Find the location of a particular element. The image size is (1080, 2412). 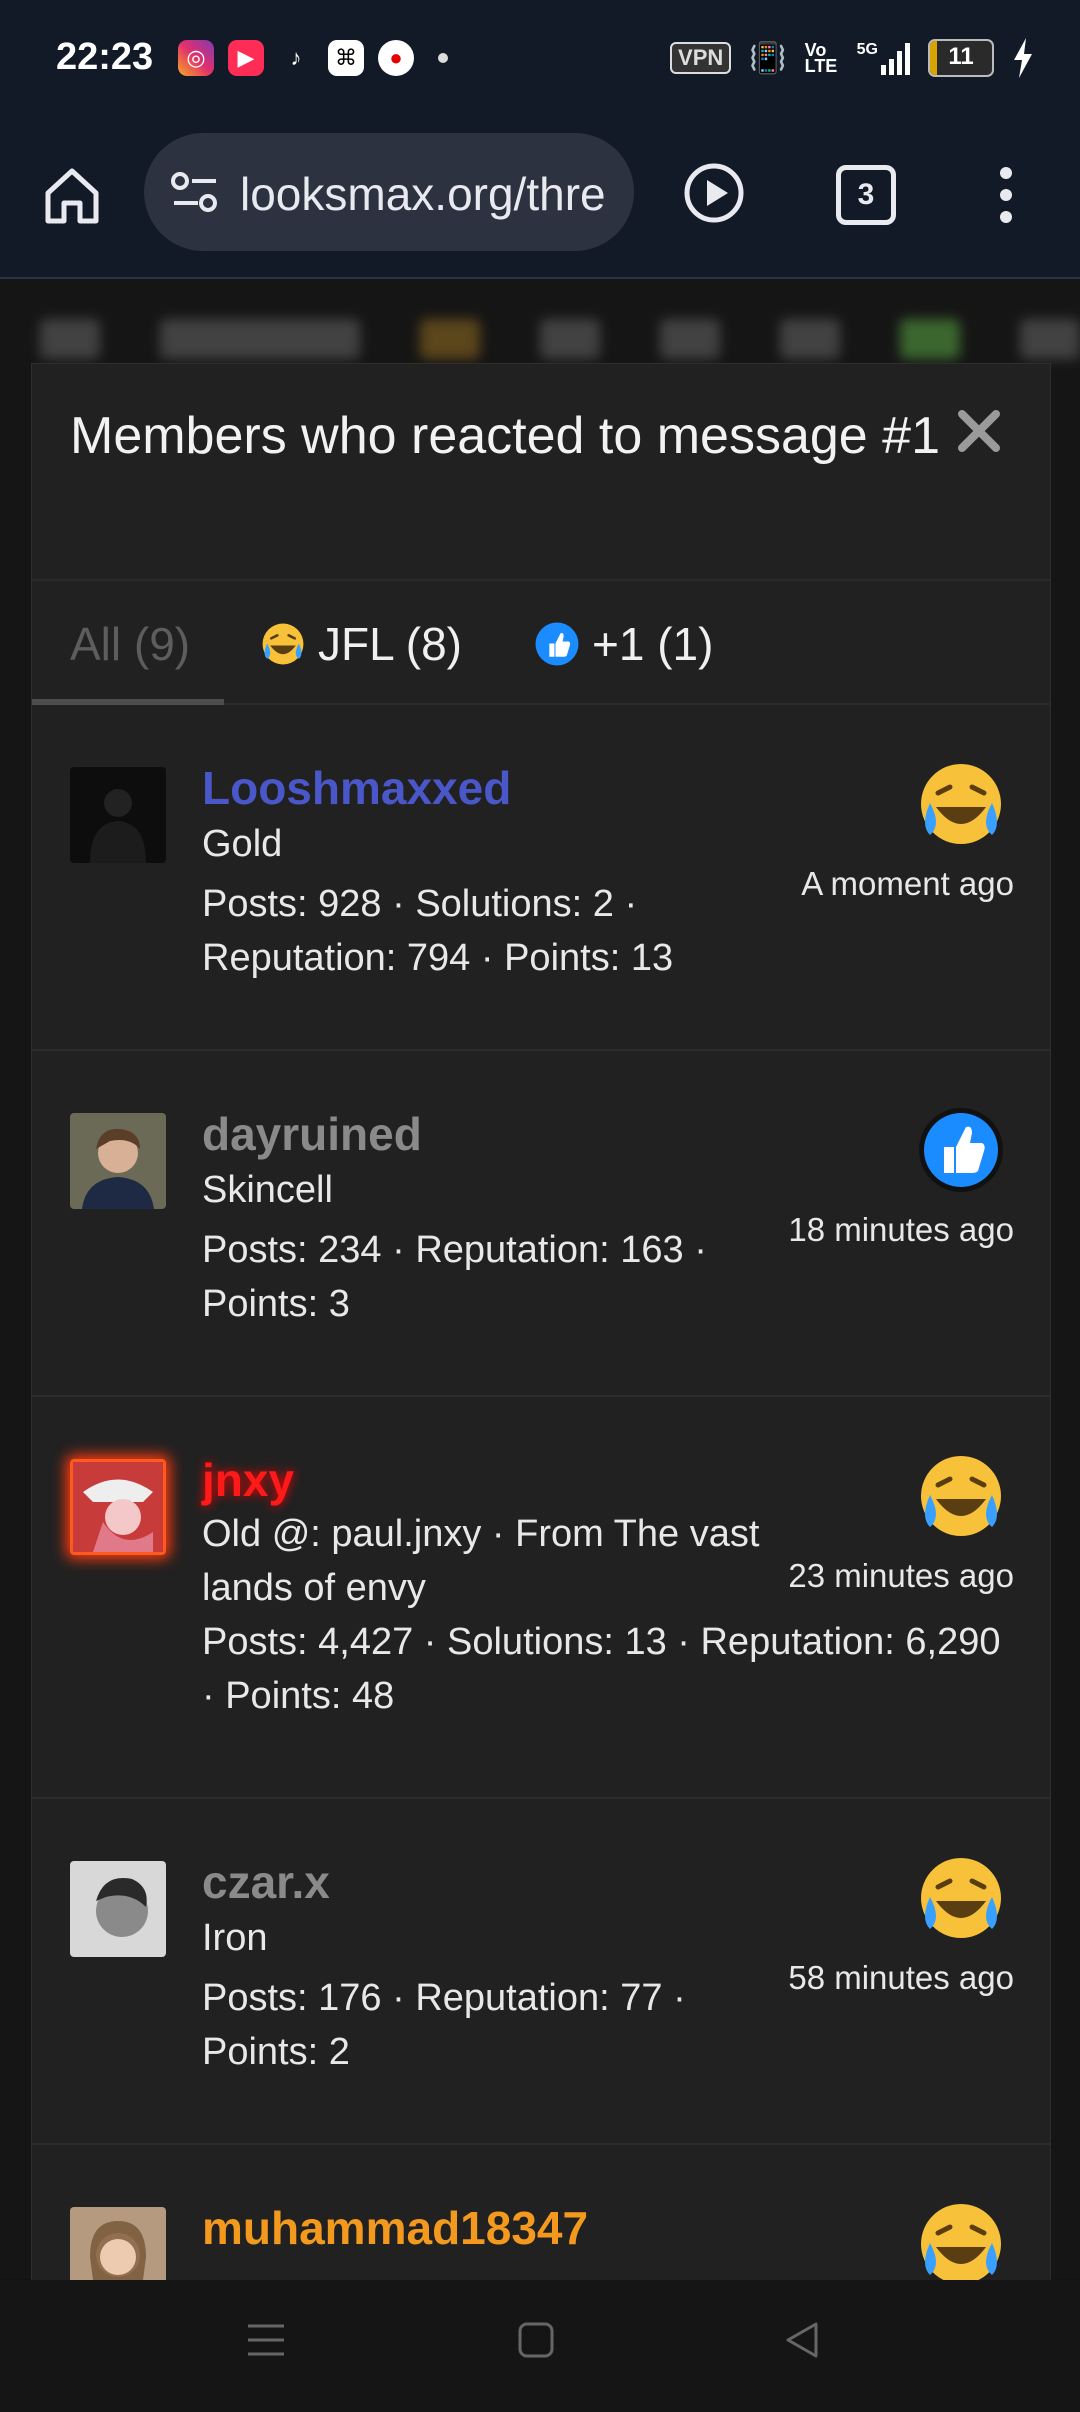

system-navigation-bar is located at coordinates (540, 2346).